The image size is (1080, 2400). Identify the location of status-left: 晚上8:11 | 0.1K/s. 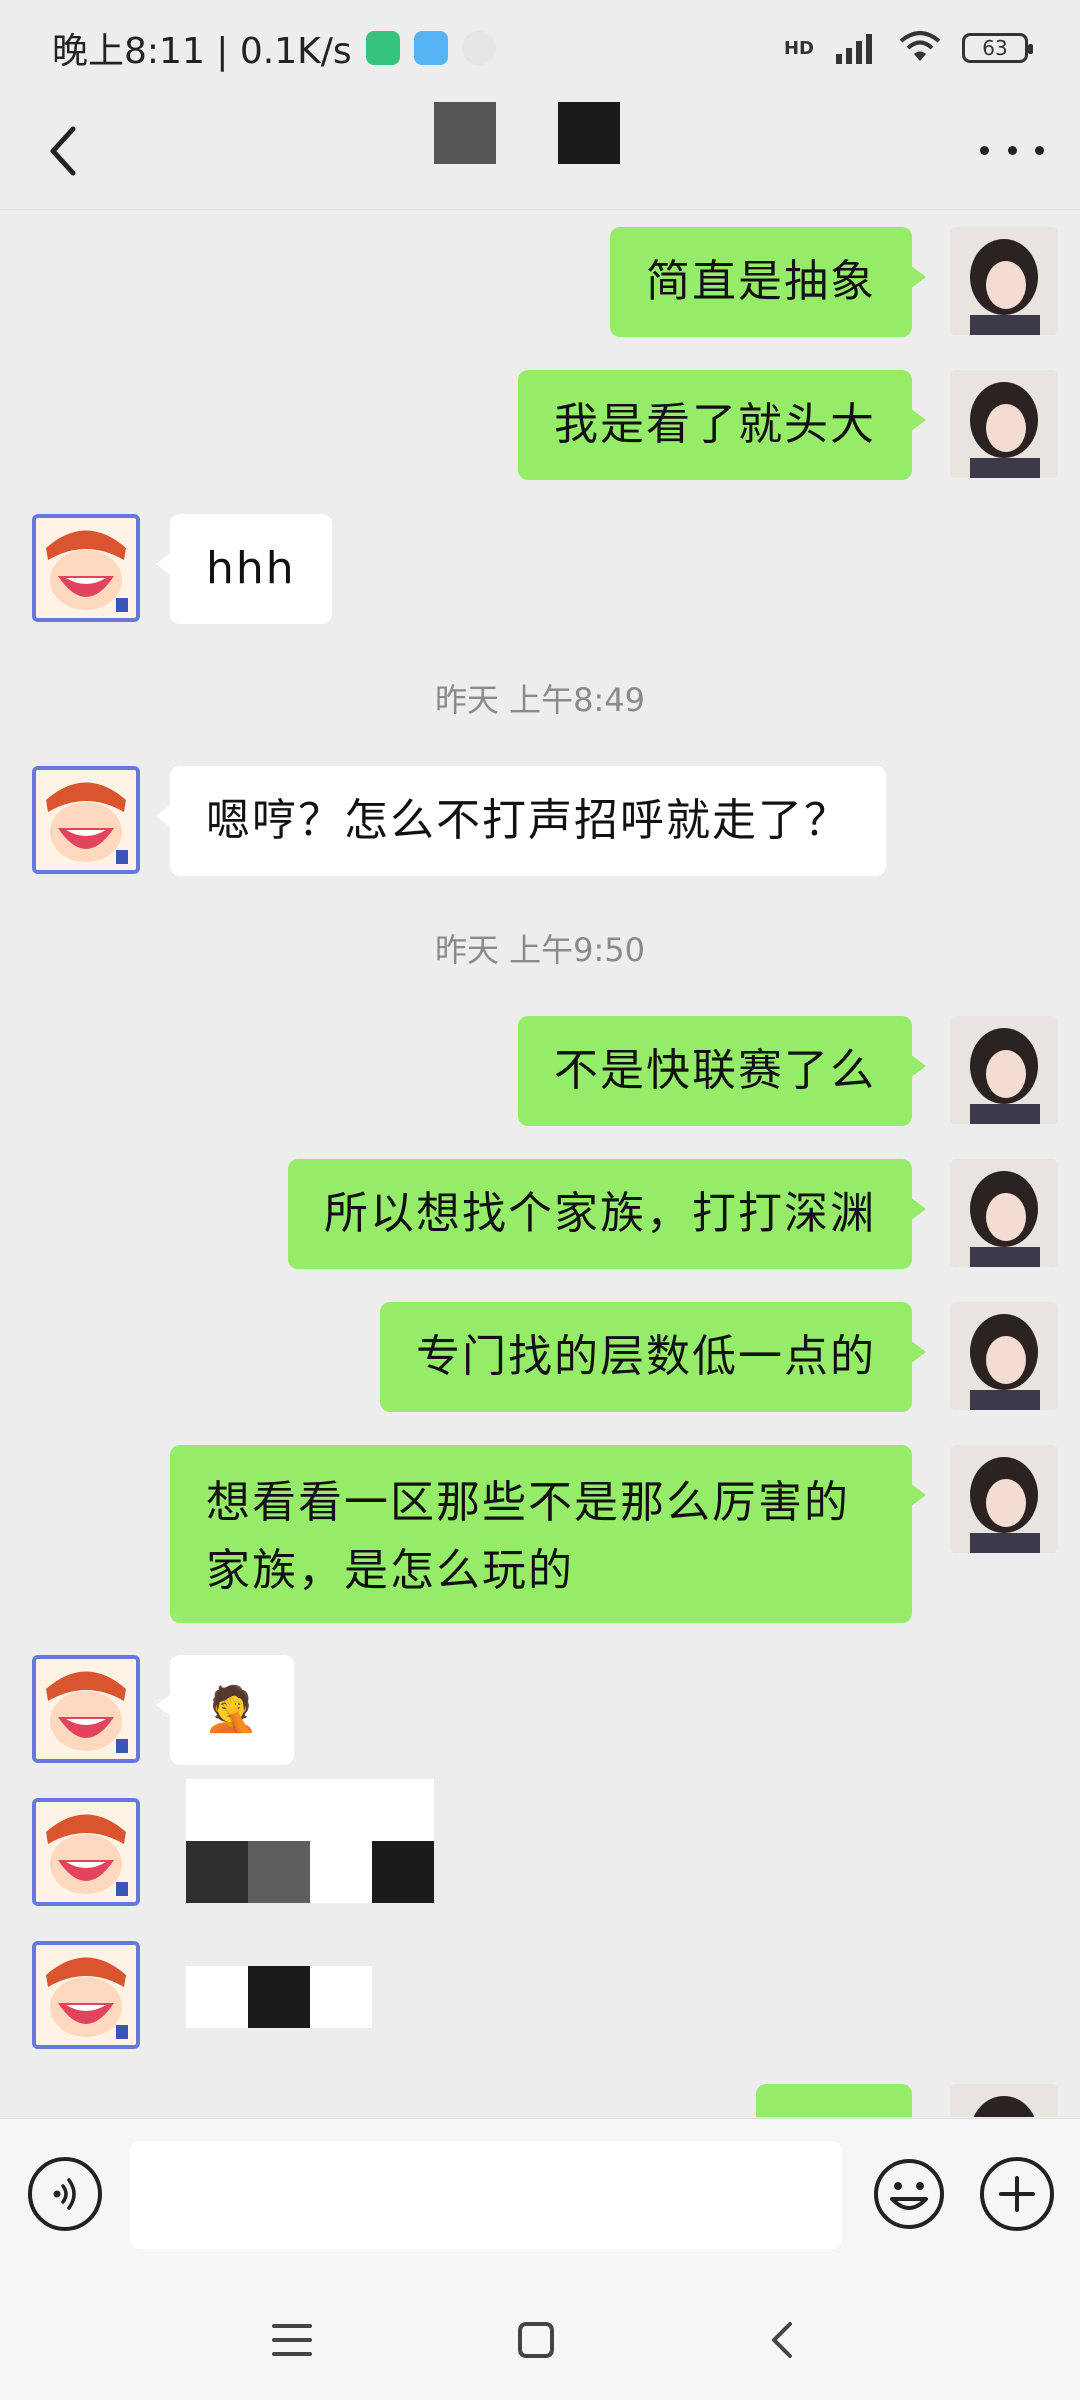
(274, 48).